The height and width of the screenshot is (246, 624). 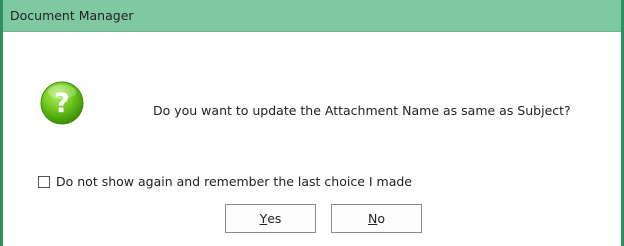 I want to click on question-icon: ?, so click(x=62, y=103).